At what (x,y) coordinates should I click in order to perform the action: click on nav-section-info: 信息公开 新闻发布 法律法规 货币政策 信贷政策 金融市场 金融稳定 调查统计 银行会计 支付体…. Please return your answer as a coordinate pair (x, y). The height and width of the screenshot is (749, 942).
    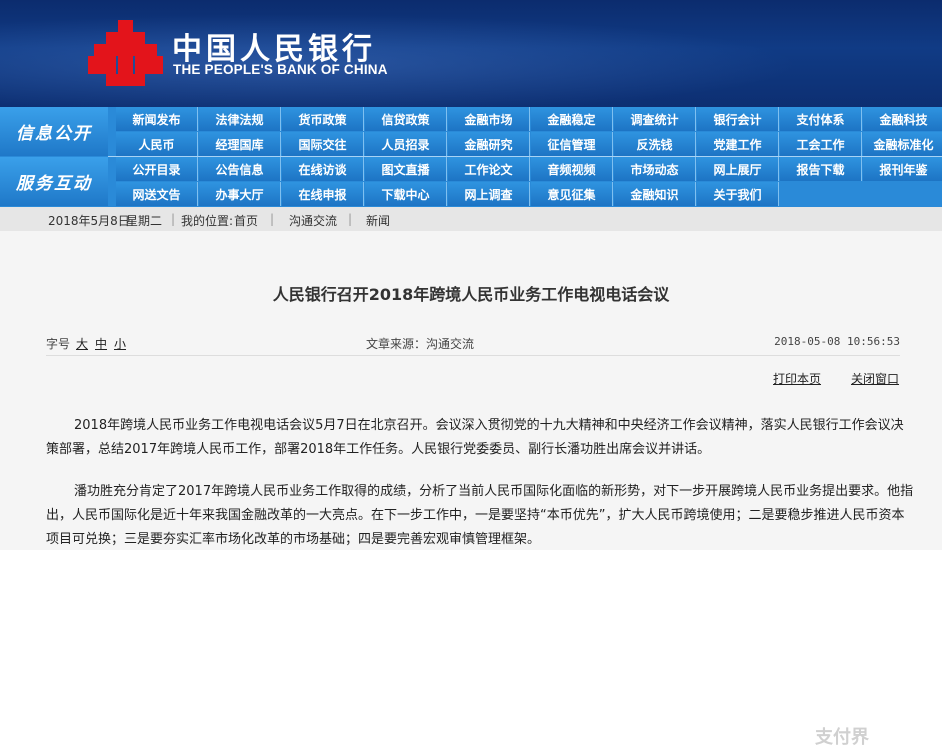
    Looking at the image, I should click on (471, 132).